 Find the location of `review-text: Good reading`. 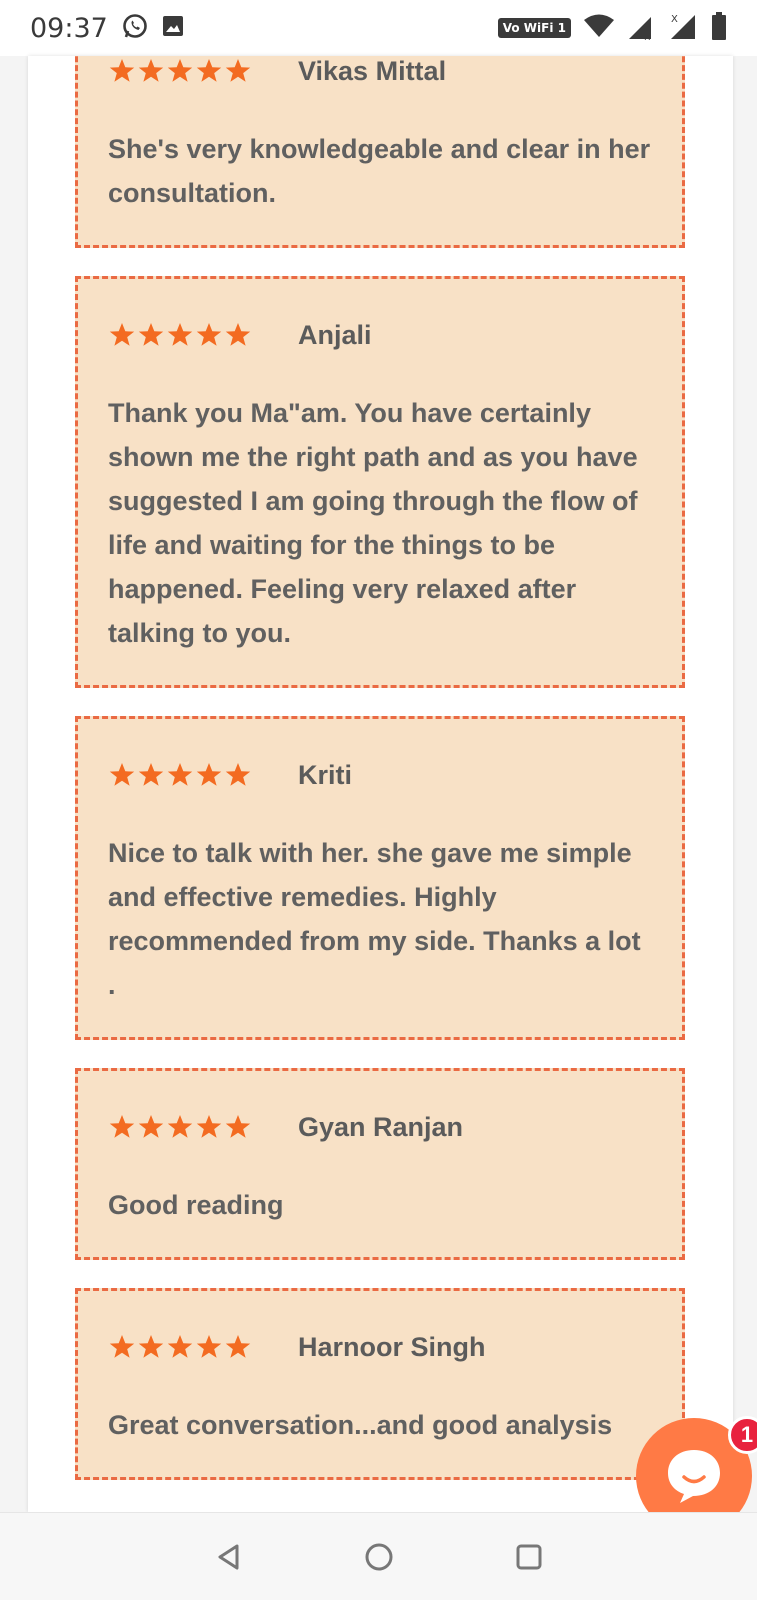

review-text: Good reading is located at coordinates (196, 1205).